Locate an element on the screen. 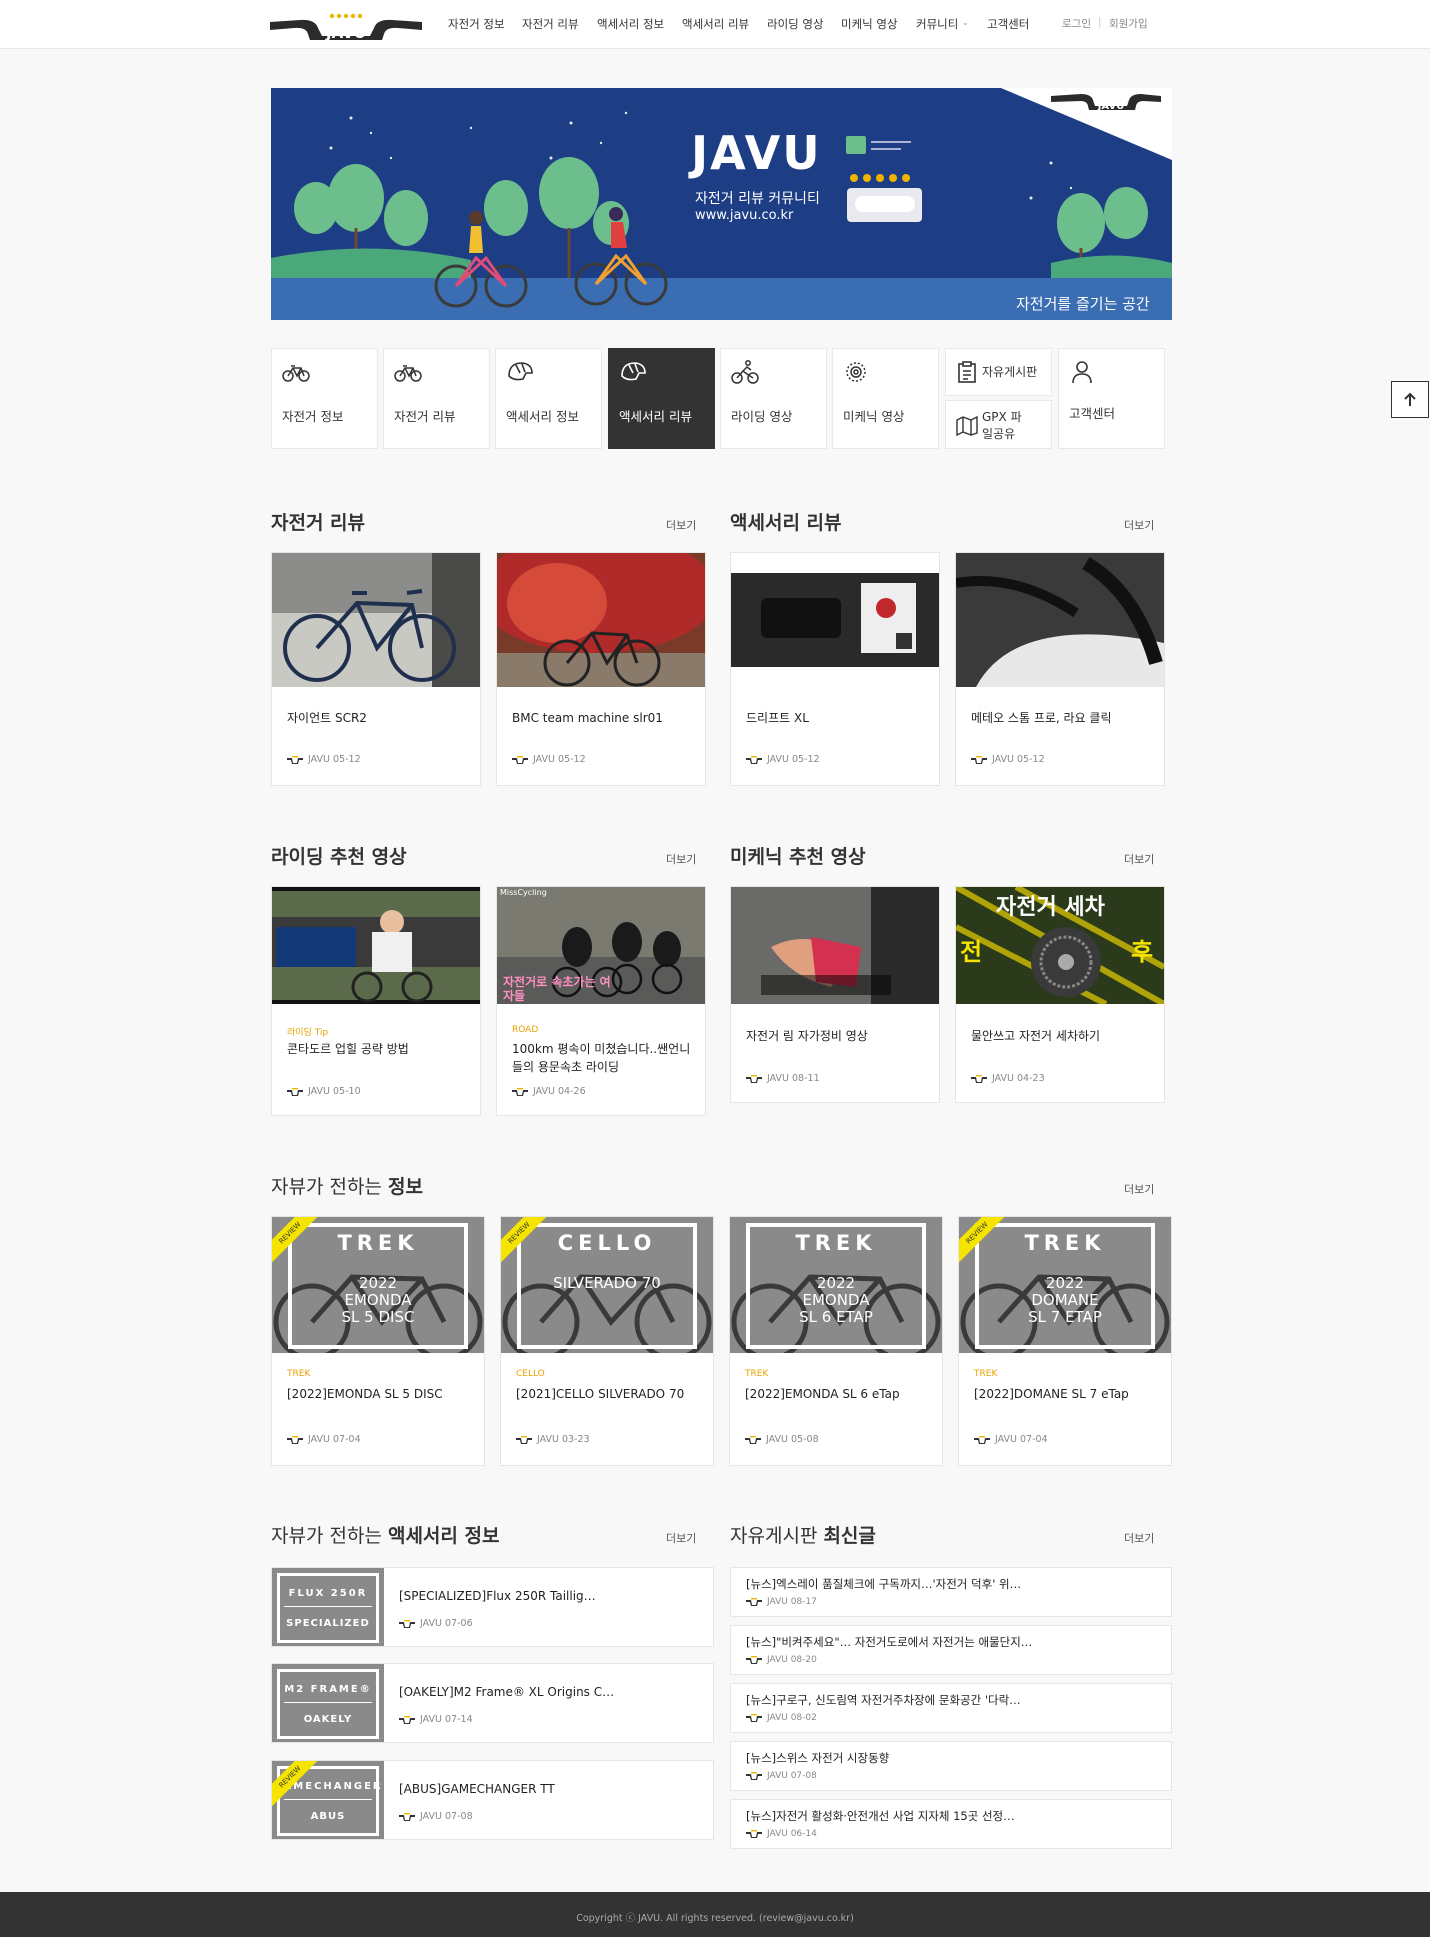 Image resolution: width=1430 pixels, height=1937 pixels. more-link-acc-info: 더보기 is located at coordinates (681, 1538).